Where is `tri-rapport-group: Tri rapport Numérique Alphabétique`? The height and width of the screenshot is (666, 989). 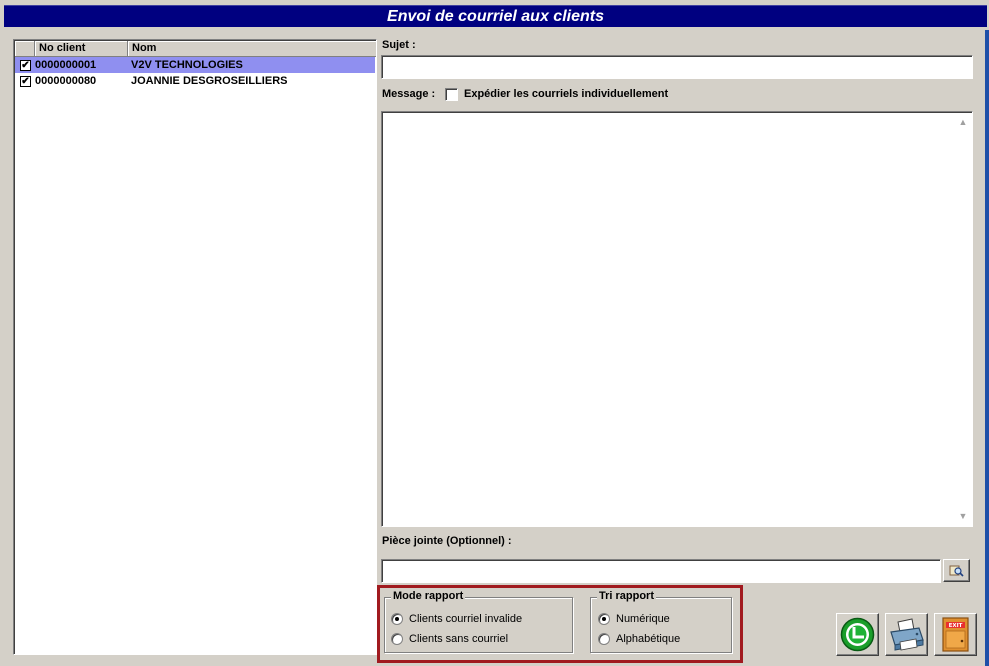
tri-rapport-group: Tri rapport Numérique Alphabétique is located at coordinates (661, 621).